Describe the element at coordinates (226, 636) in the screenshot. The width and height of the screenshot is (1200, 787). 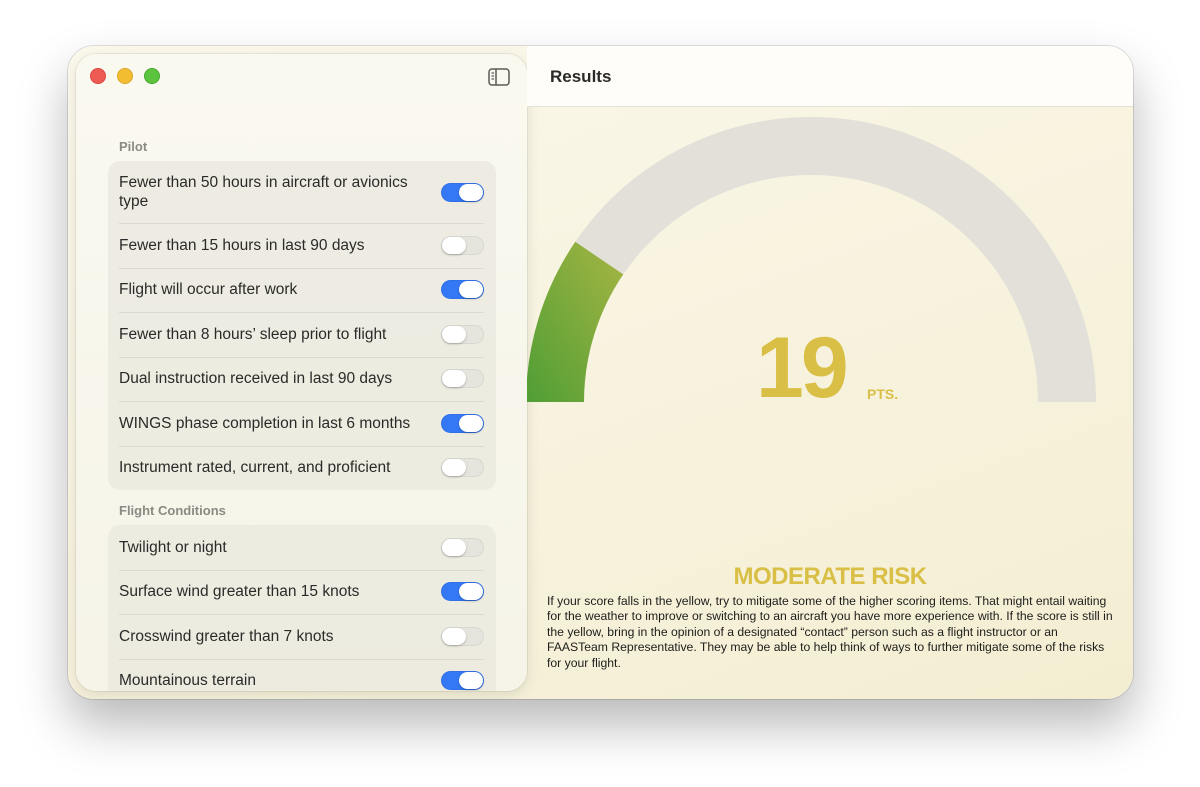
I see `row-label: Crosswind greater than 7 knots` at that location.